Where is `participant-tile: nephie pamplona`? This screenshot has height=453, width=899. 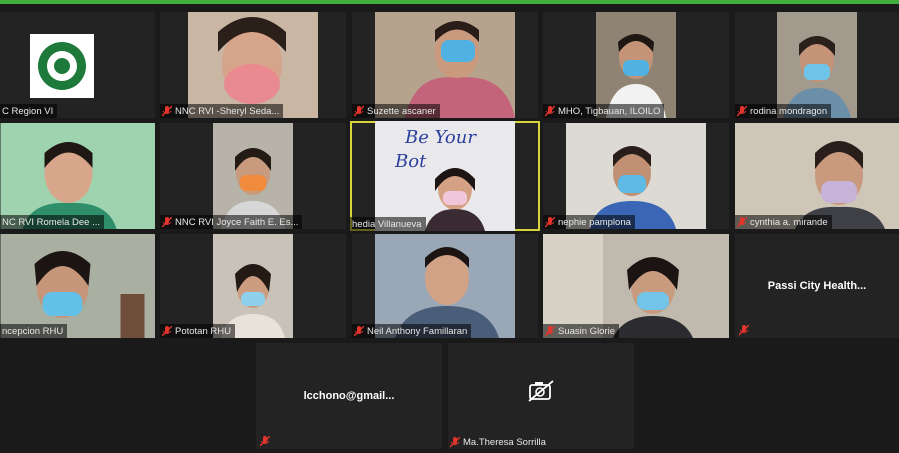
participant-tile: nephie pamplona is located at coordinates (636, 176).